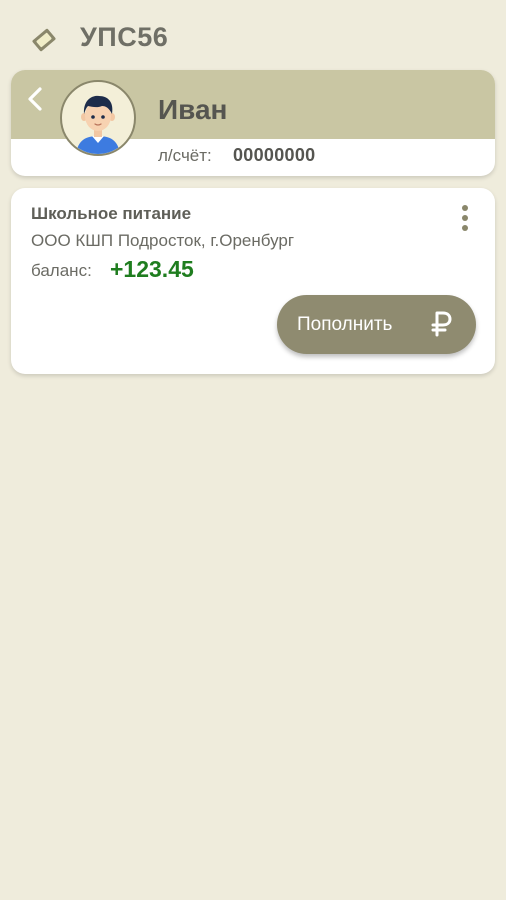  I want to click on profile-name: Иван, so click(193, 109).